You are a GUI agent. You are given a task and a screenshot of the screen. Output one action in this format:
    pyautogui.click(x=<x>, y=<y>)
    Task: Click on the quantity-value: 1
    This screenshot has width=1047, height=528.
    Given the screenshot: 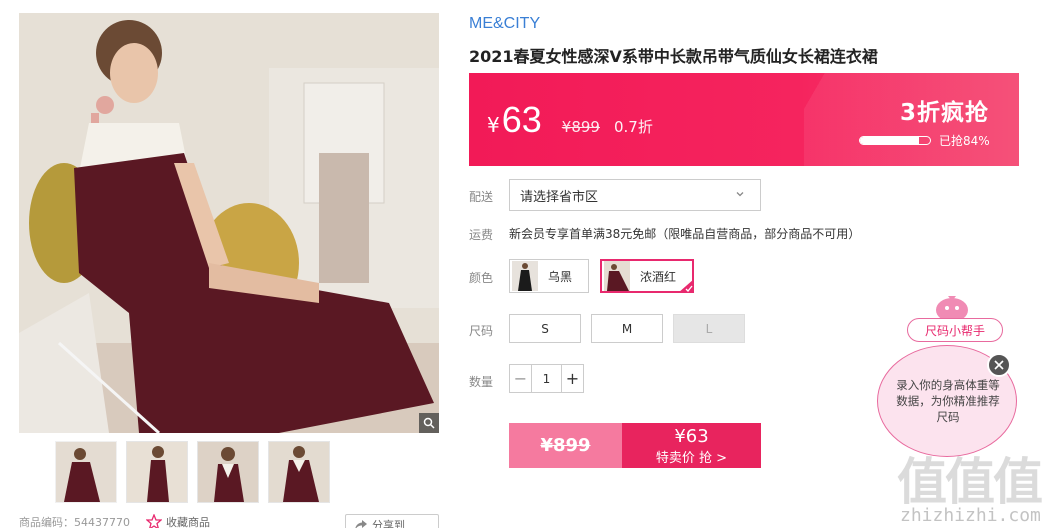 What is the action you would take?
    pyautogui.click(x=546, y=378)
    